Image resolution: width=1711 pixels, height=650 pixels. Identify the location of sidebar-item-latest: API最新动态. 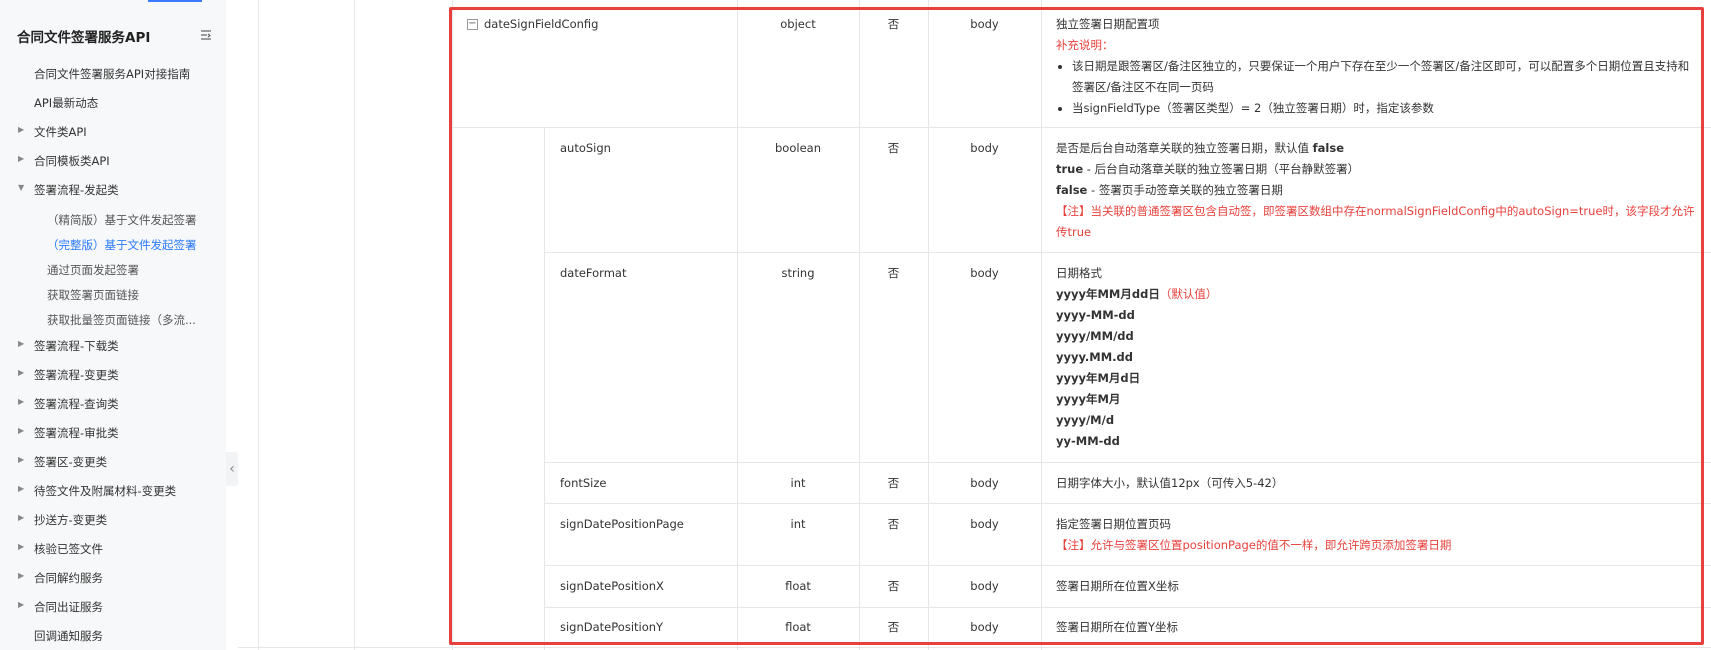
(113, 103).